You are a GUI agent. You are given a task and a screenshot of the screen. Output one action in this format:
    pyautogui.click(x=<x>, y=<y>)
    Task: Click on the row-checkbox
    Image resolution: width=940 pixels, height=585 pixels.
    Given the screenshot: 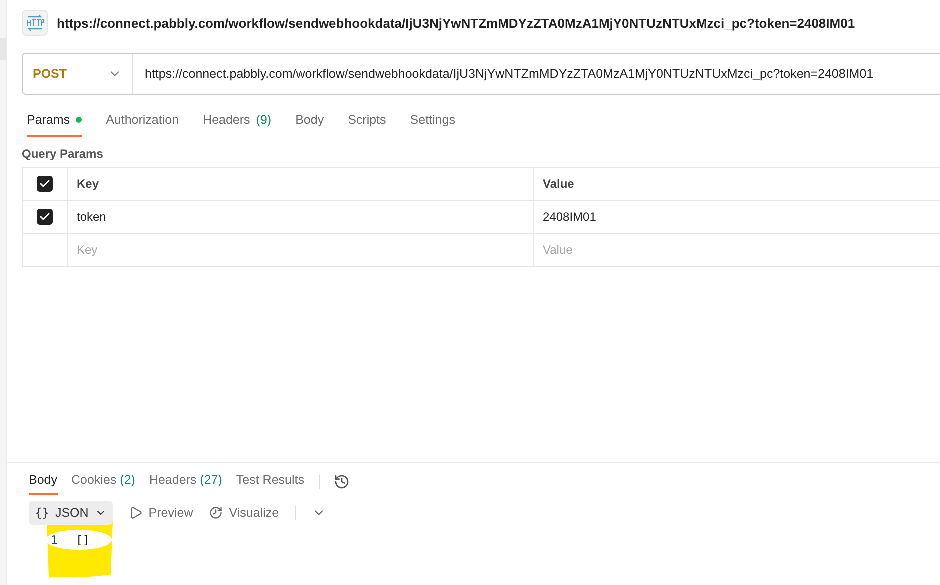 What is the action you would take?
    pyautogui.click(x=45, y=217)
    